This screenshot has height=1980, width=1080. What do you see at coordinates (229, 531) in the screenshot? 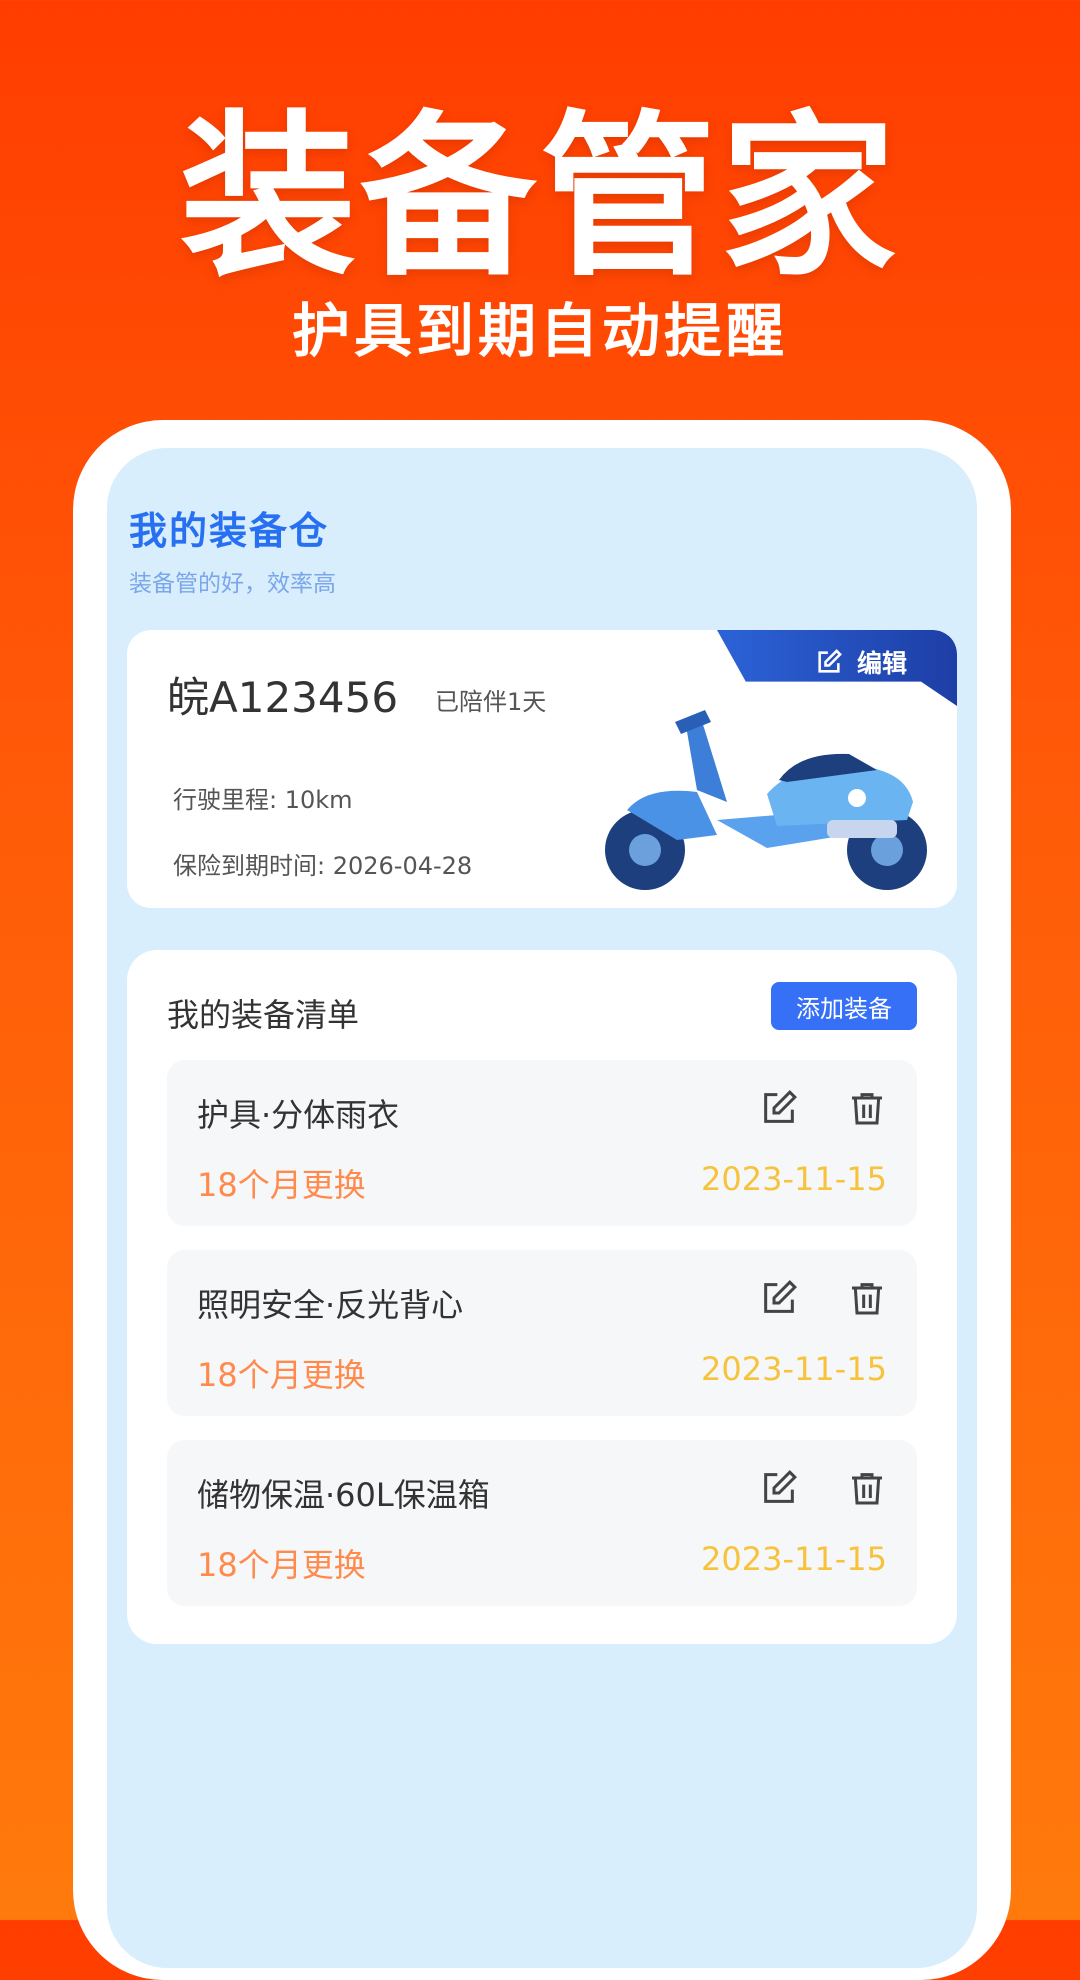
I see `screen-title: 我的装备仓` at bounding box center [229, 531].